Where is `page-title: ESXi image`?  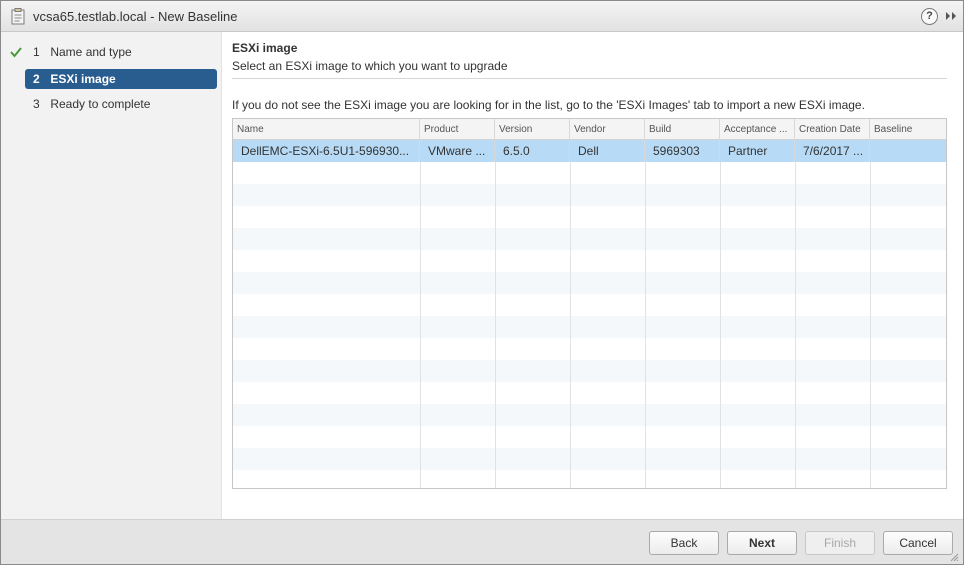 page-title: ESXi image is located at coordinates (265, 48).